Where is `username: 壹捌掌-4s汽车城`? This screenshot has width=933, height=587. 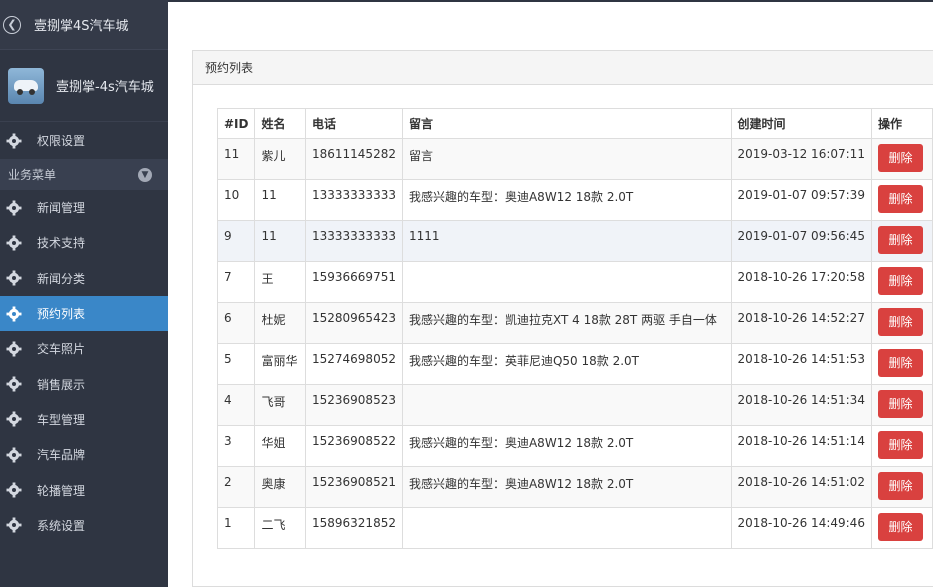 username: 壹捌掌-4s汽车城 is located at coordinates (105, 87).